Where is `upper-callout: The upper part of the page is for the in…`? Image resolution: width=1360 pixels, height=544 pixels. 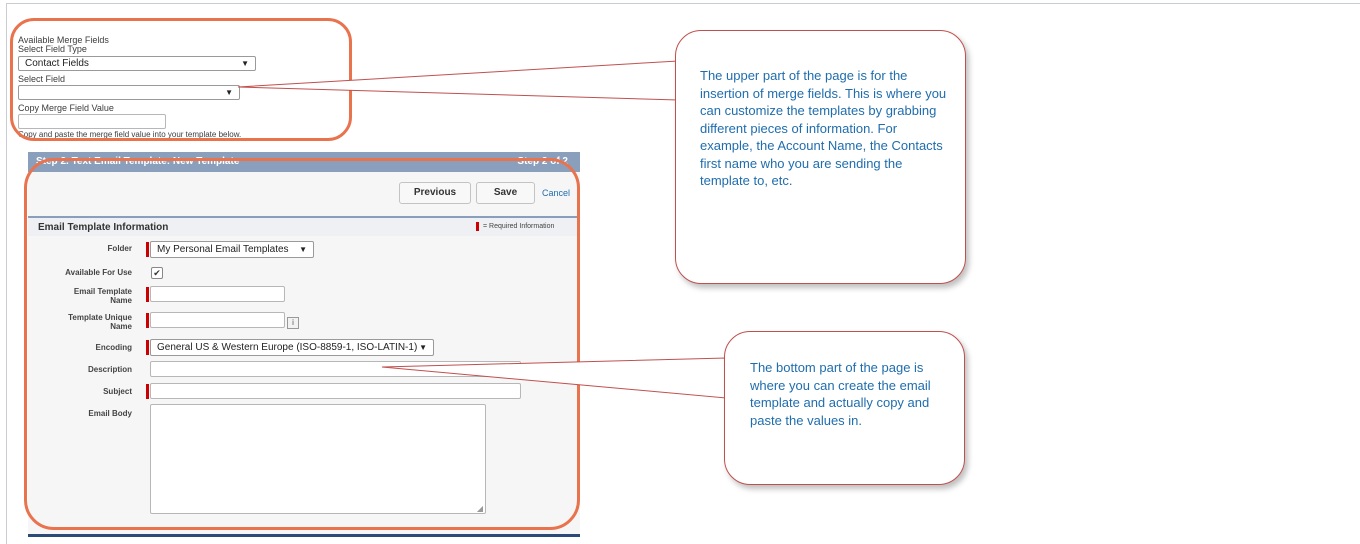 upper-callout: The upper part of the page is for the in… is located at coordinates (820, 157).